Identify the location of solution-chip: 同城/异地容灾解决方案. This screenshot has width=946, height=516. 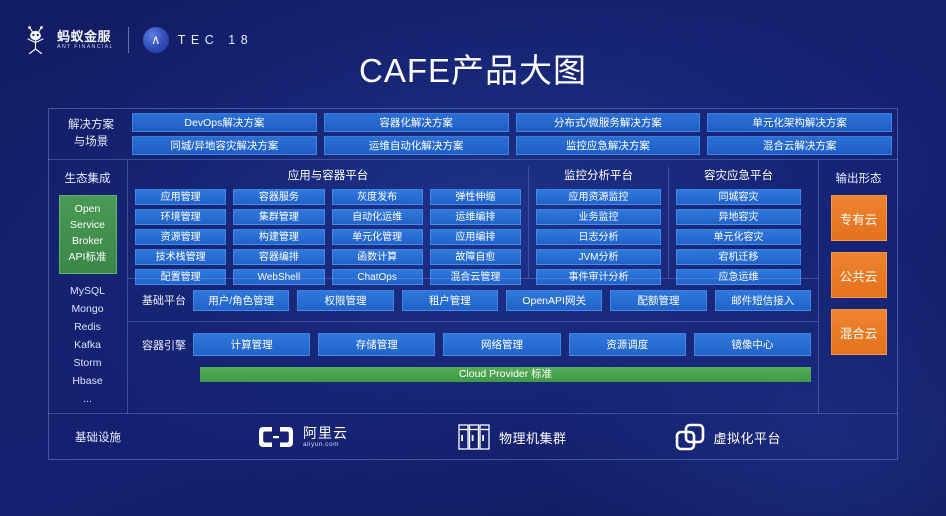
(224, 145).